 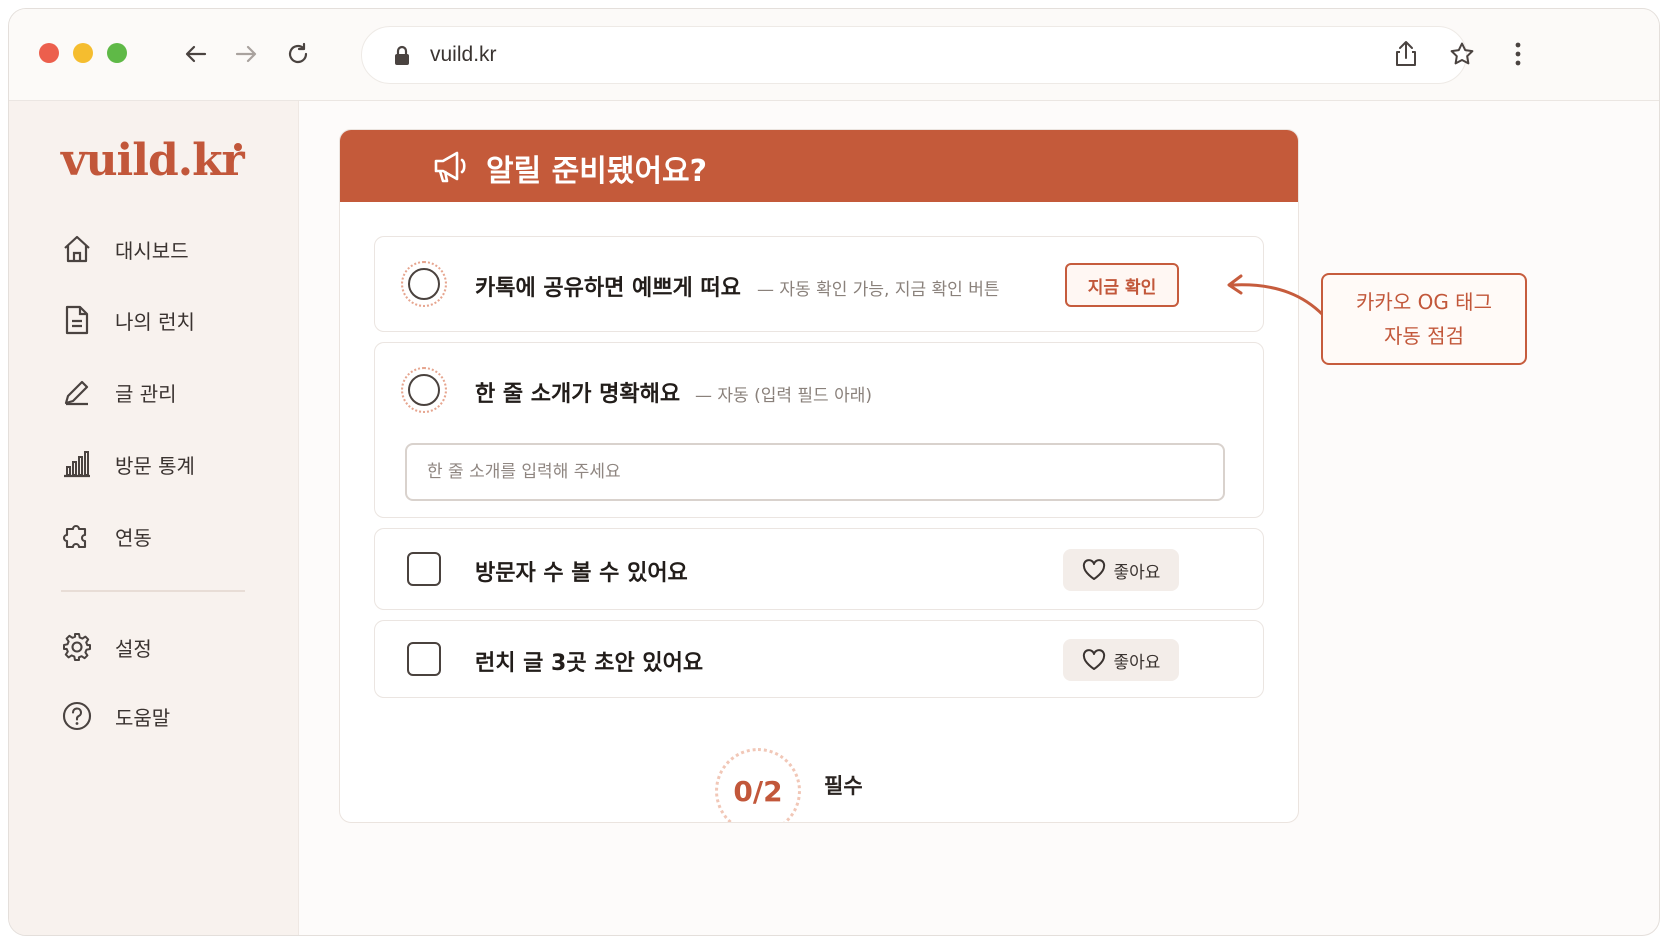 I want to click on intro-input, so click(x=815, y=472).